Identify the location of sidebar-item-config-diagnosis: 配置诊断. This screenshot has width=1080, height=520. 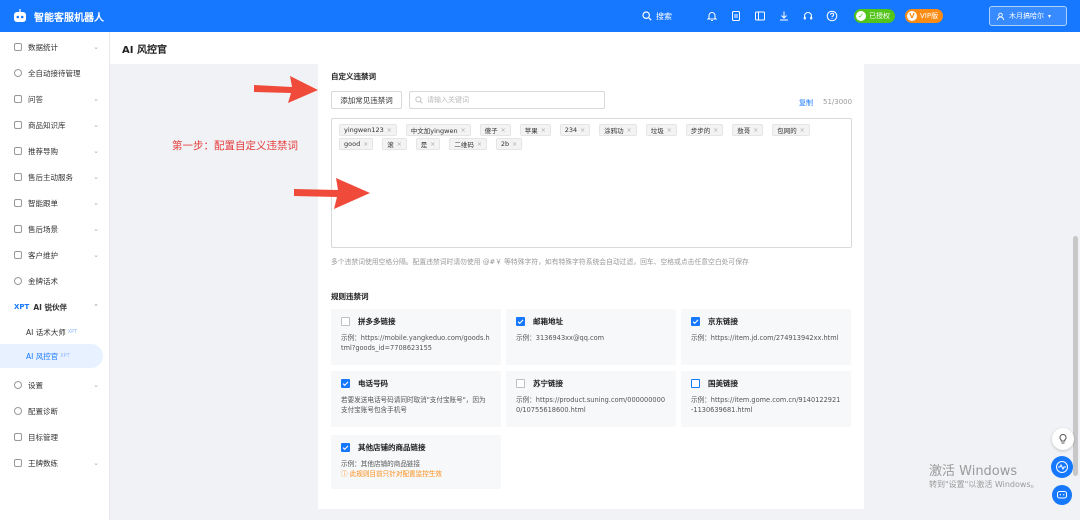
(54, 411).